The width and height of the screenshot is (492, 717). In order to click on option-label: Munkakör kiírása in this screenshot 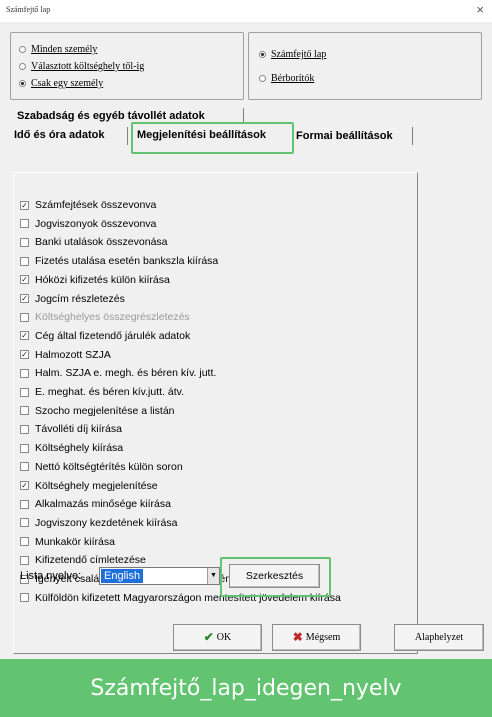, I will do `click(75, 541)`.